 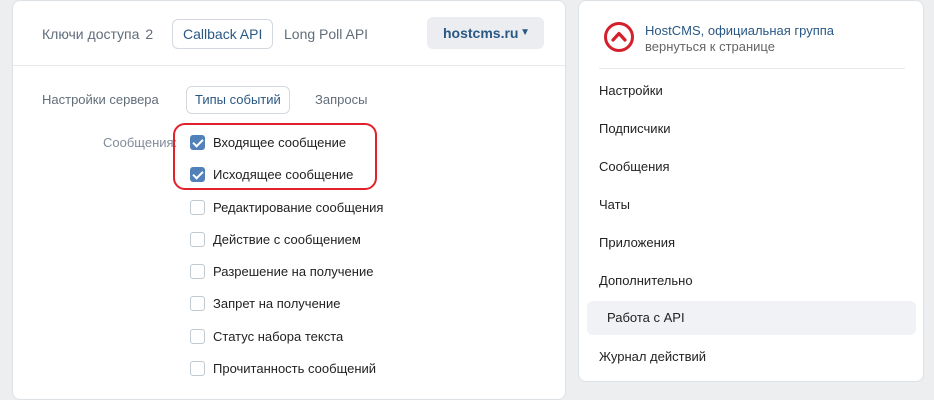 I want to click on server-select-value: hostcms.ru, so click(x=481, y=33).